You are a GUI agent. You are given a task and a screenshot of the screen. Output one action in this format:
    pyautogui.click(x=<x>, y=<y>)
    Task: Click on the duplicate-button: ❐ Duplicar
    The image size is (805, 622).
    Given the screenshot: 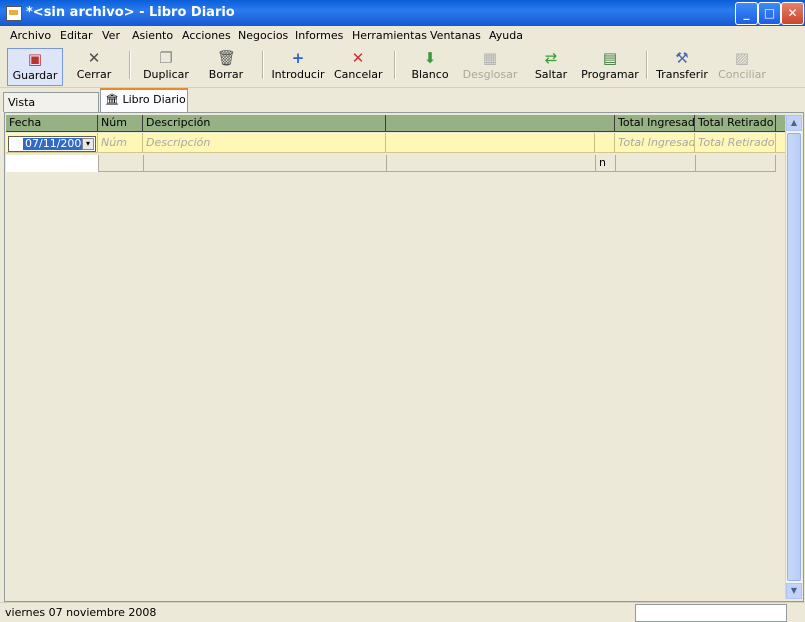 What is the action you would take?
    pyautogui.click(x=166, y=66)
    